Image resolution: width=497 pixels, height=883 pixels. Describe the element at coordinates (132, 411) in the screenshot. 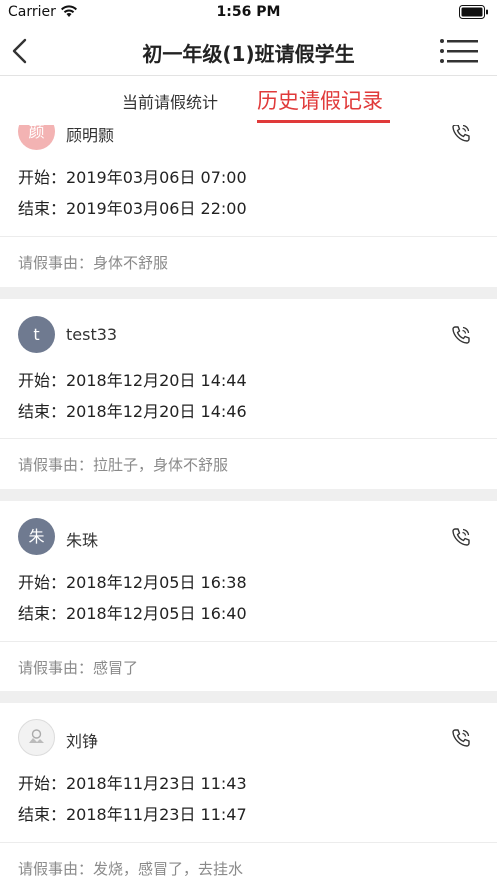

I see `end-time: 结束：2018年12月20日 14:46` at that location.